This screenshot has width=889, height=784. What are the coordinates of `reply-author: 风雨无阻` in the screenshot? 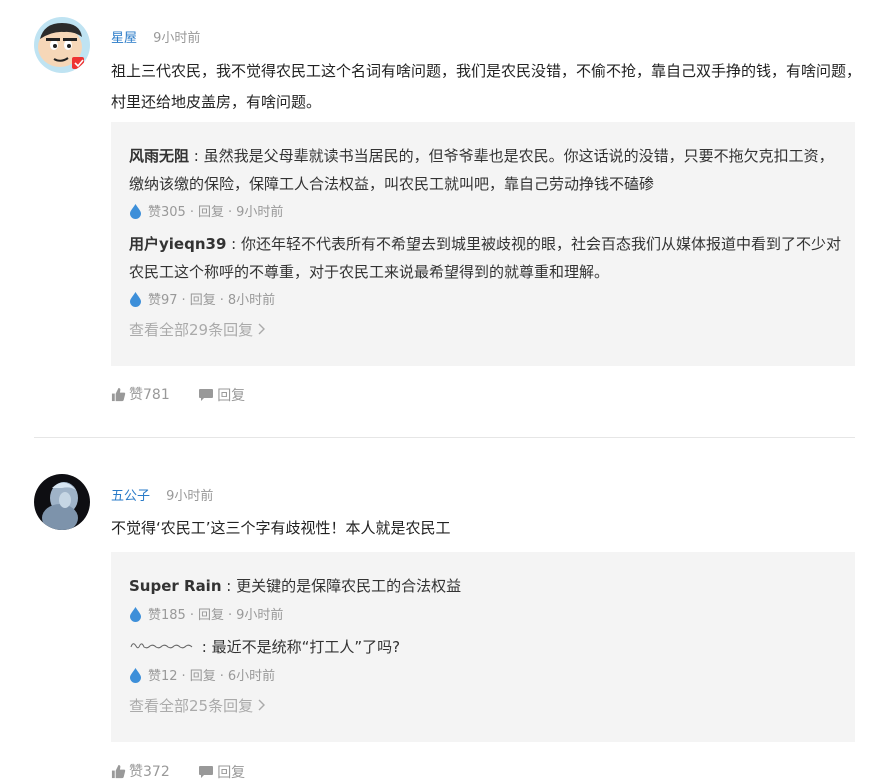 It's located at (159, 156).